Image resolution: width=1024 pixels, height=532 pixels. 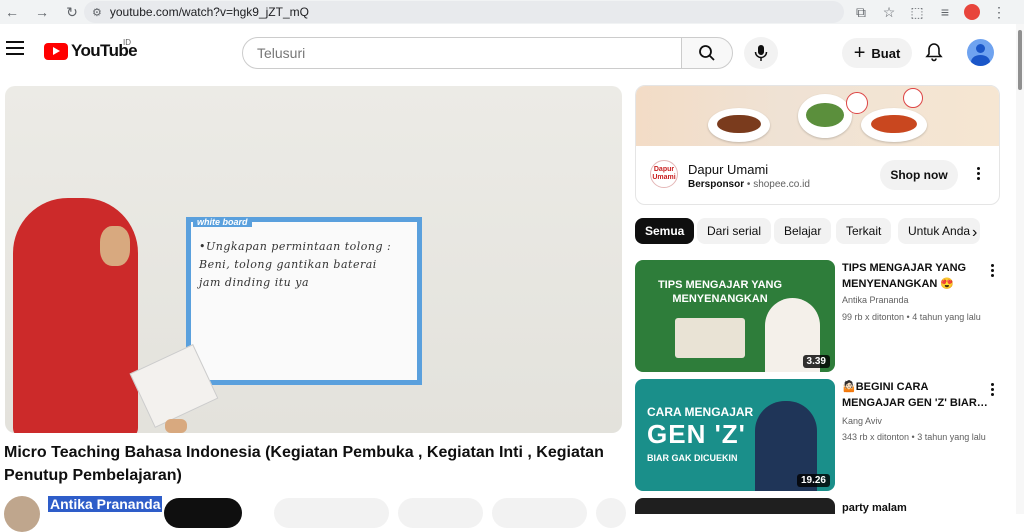 What do you see at coordinates (735, 506) in the screenshot?
I see `video-thumbnail` at bounding box center [735, 506].